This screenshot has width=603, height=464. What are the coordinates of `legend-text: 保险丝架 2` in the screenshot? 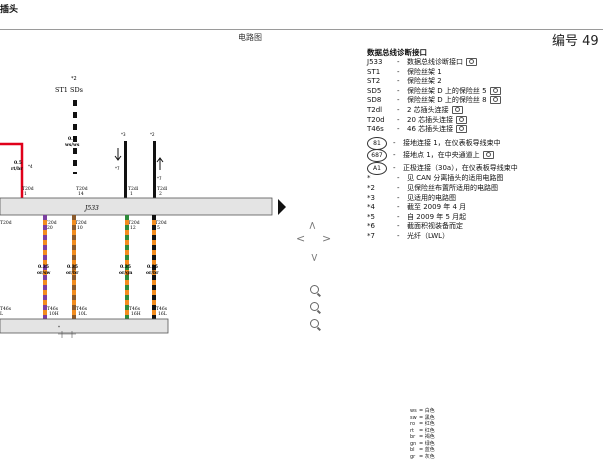 It's located at (424, 81).